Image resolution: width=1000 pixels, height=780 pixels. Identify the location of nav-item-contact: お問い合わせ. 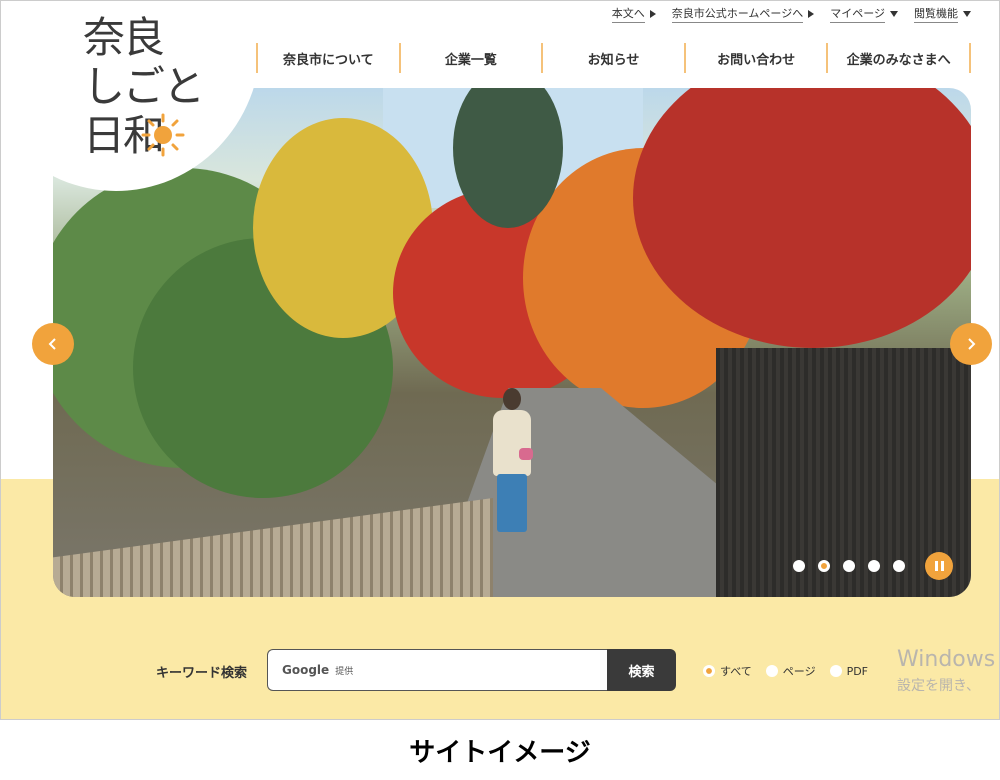
(755, 58).